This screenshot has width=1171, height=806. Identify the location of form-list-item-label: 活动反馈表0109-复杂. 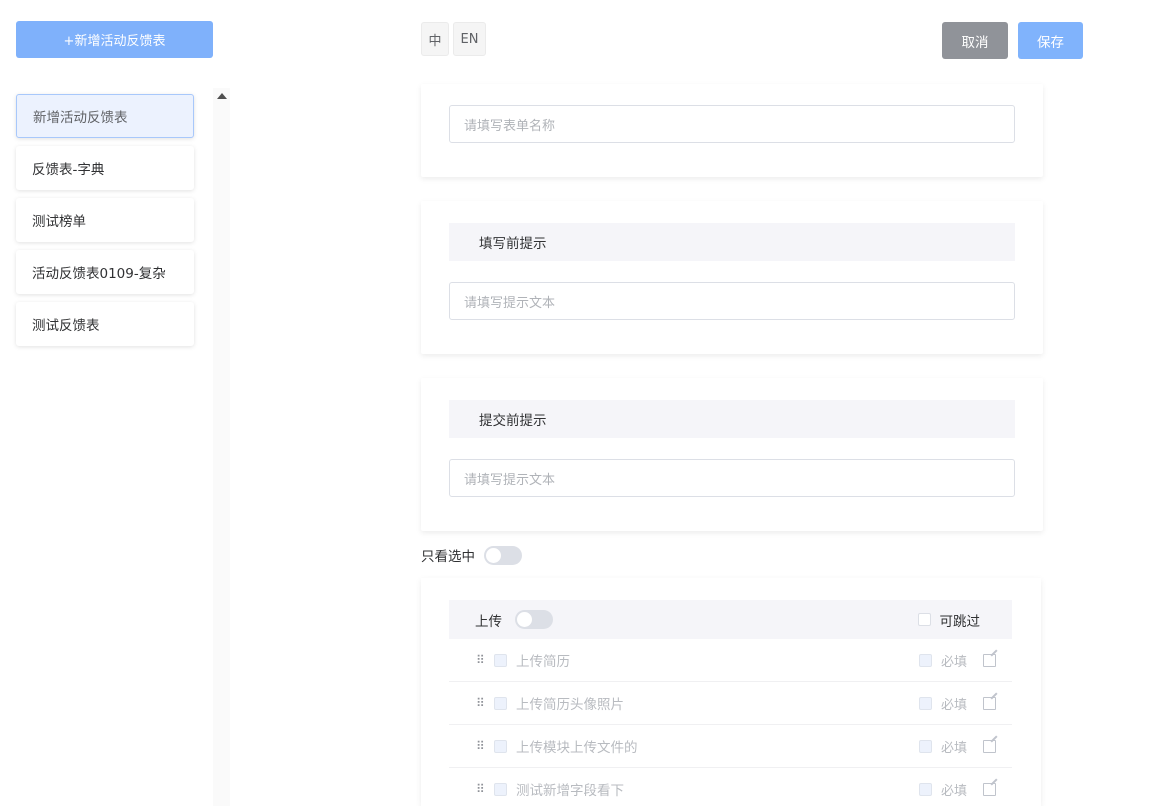
(99, 274).